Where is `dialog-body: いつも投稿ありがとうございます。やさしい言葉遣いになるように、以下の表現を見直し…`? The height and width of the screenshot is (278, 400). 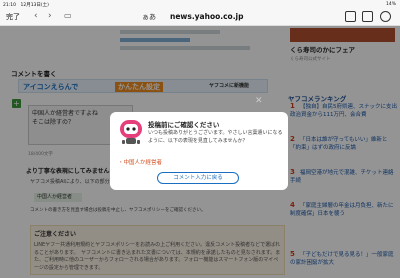
dialog-body: いつも投稿ありがとうございます。やさしい言葉遣いになるように、以下の表現を見直し… is located at coordinates (215, 137).